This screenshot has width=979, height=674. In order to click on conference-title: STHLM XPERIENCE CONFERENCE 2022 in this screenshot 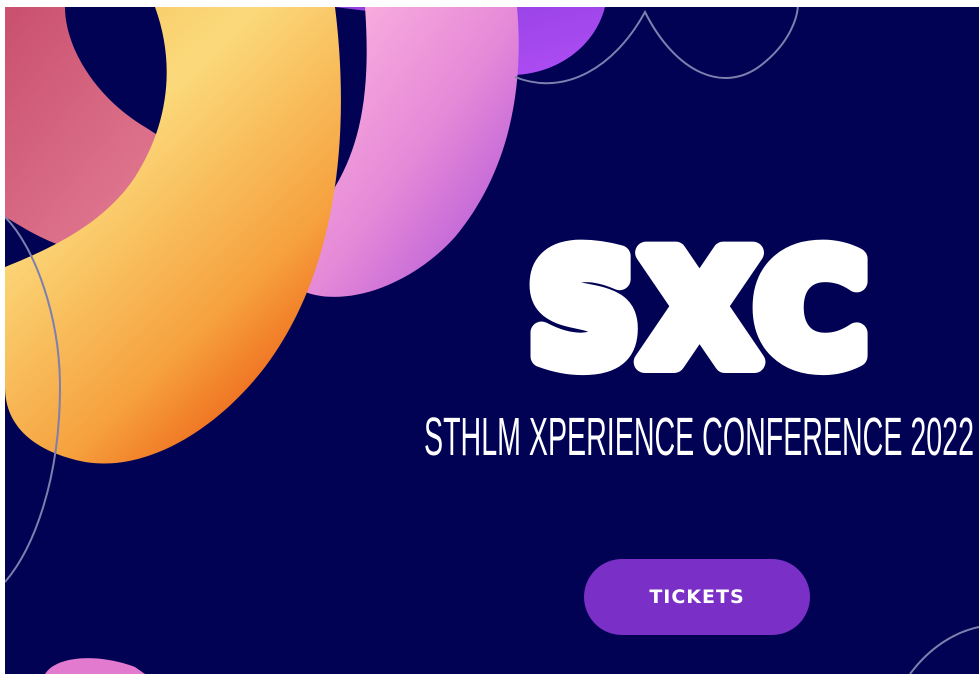, I will do `click(701, 435)`.